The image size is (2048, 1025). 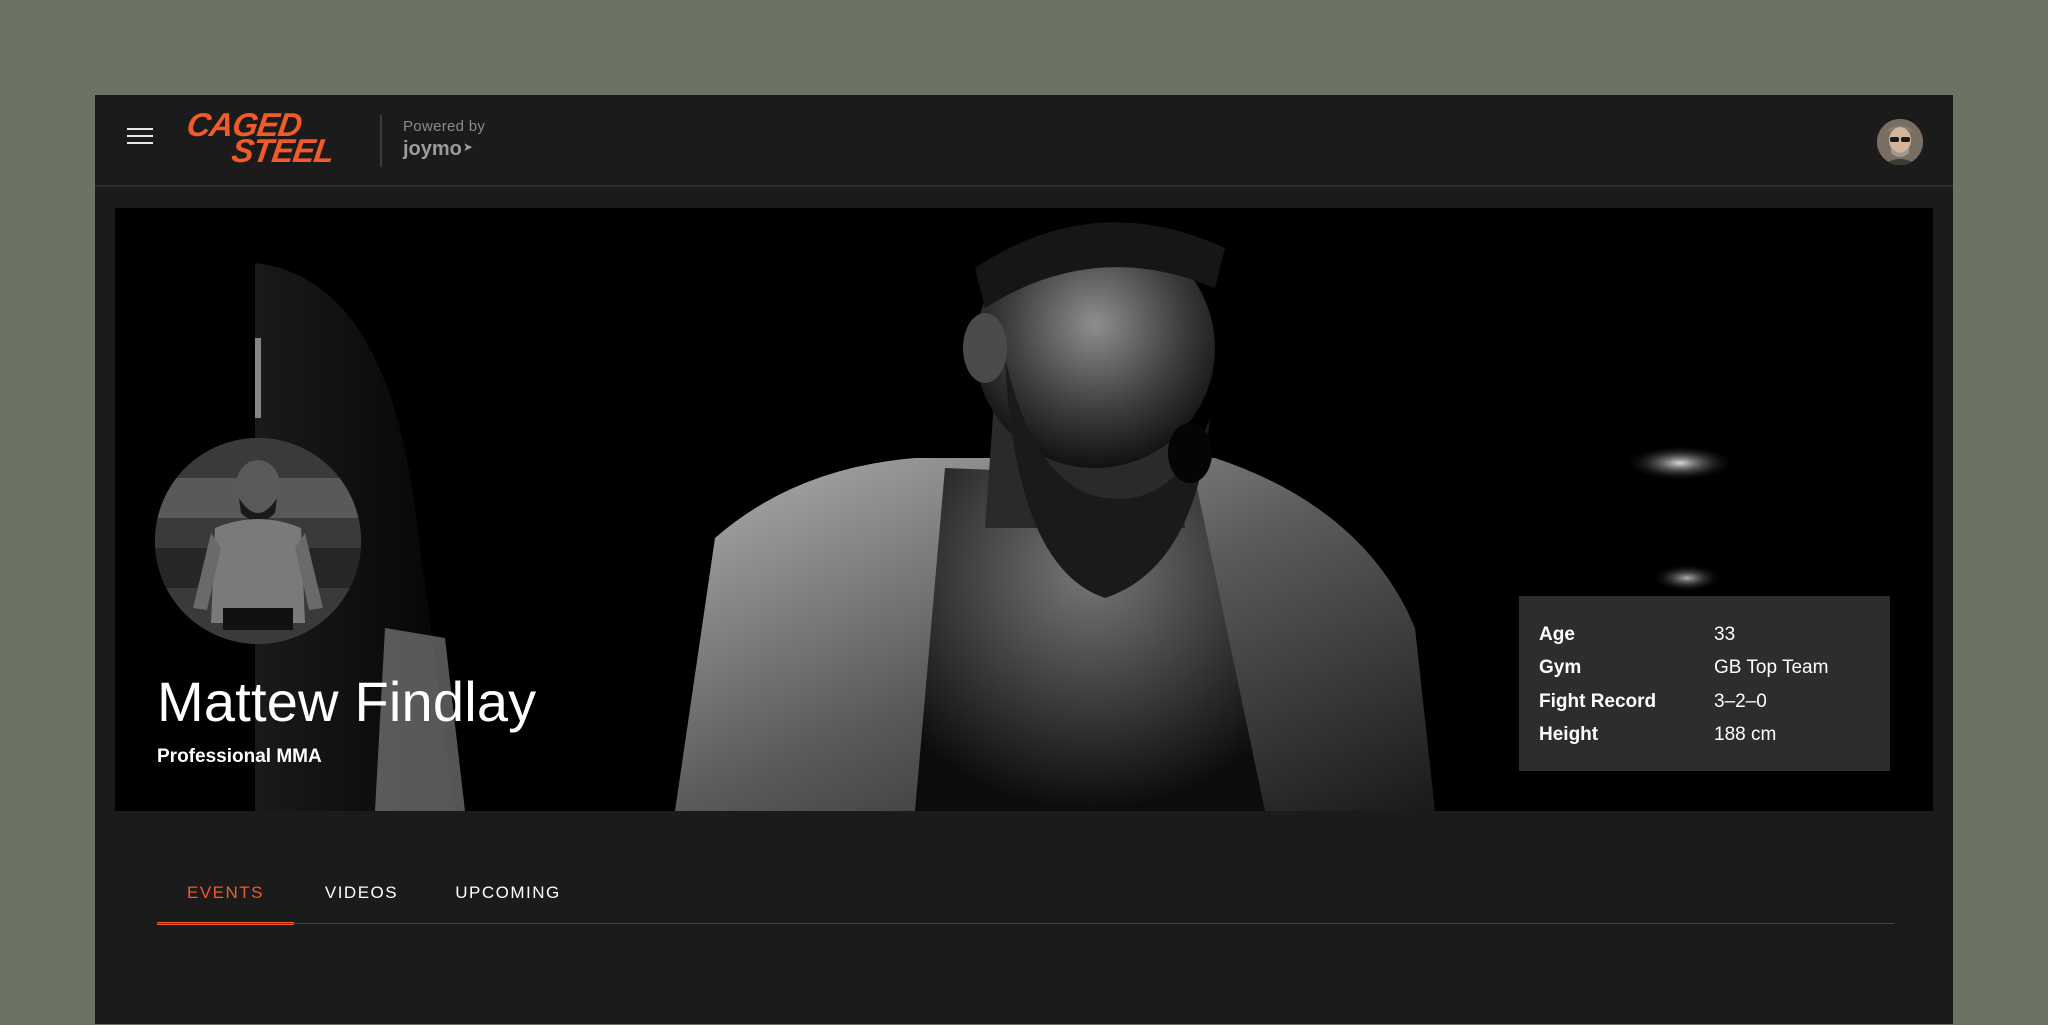 What do you see at coordinates (347, 701) in the screenshot?
I see `fighter-name: Mattew Findlay` at bounding box center [347, 701].